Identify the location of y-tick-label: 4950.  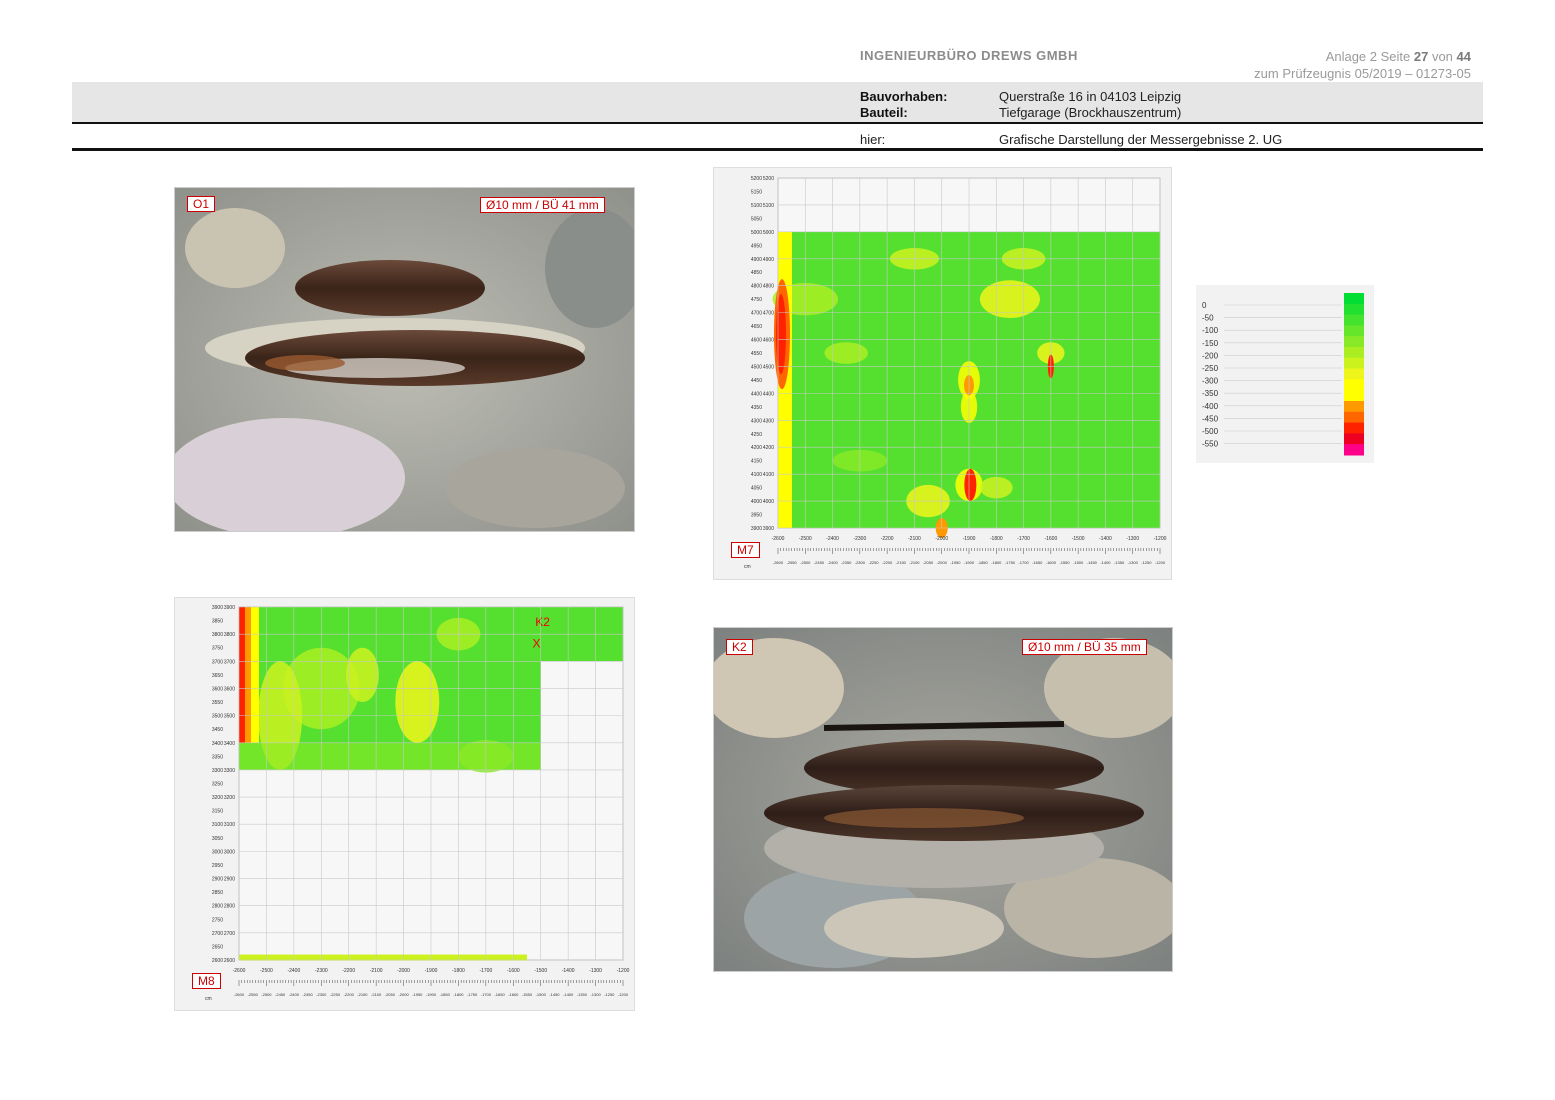
(756, 246).